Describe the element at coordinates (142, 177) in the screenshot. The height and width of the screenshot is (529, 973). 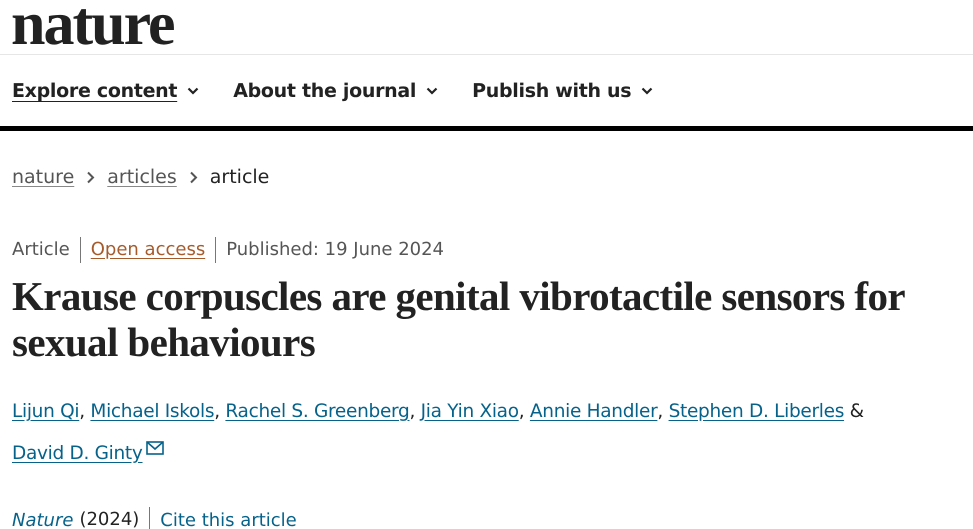
I see `breadcrumb-link: articles` at that location.